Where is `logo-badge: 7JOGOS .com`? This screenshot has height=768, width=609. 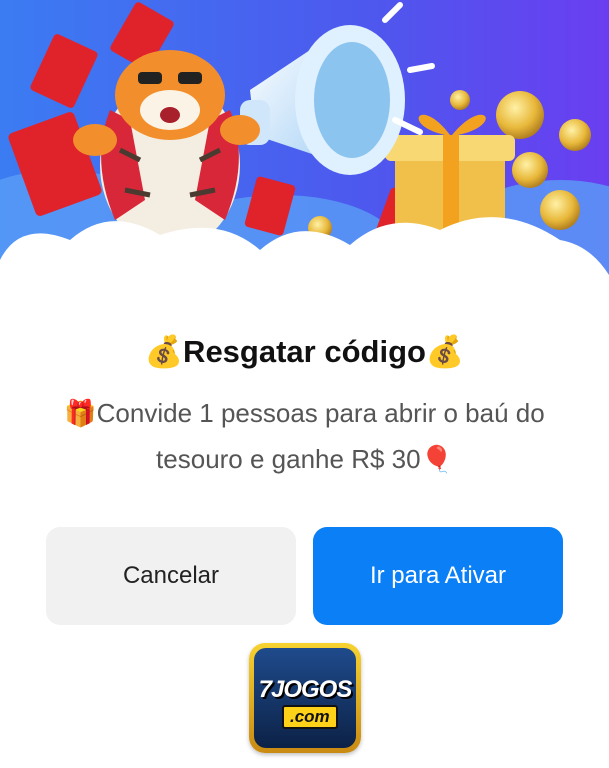
logo-badge: 7JOGOS .com is located at coordinates (305, 698).